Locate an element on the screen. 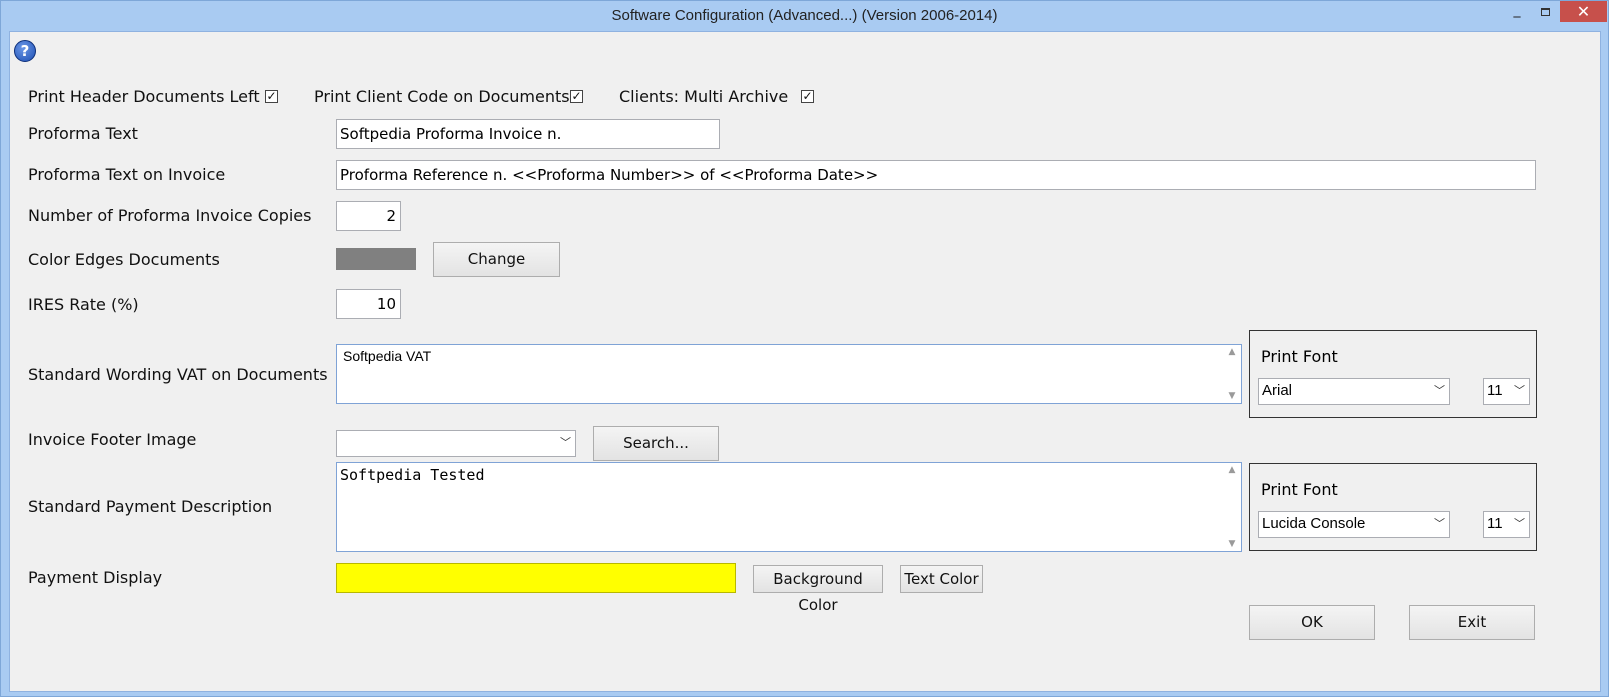  minimize-icon: _ is located at coordinates (1517, 10).